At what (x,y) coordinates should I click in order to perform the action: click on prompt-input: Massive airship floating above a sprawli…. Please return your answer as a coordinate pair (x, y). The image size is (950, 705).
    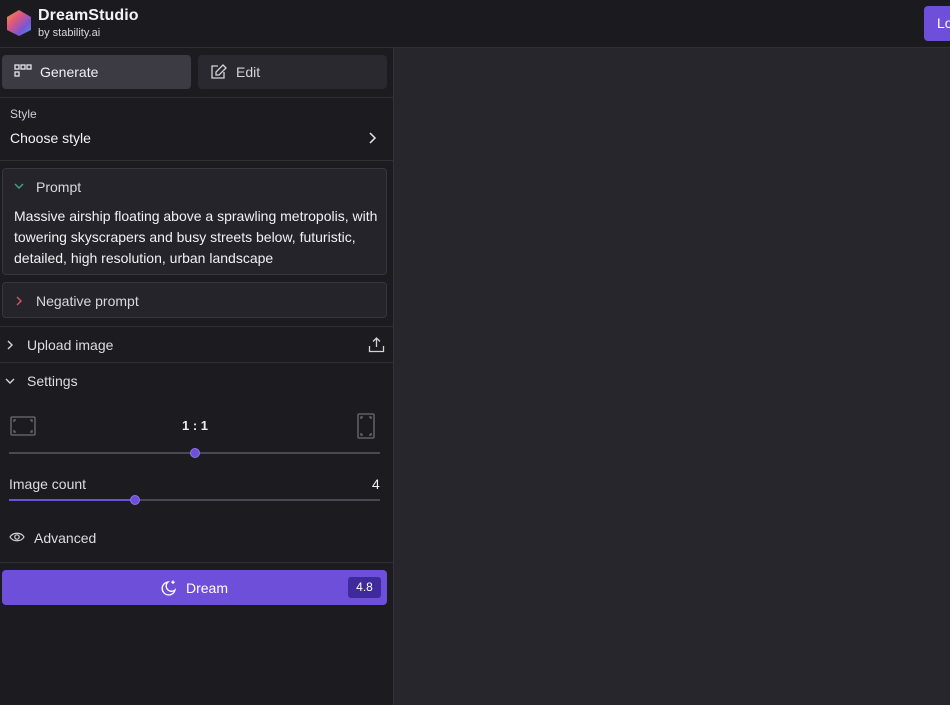
    Looking at the image, I should click on (197, 237).